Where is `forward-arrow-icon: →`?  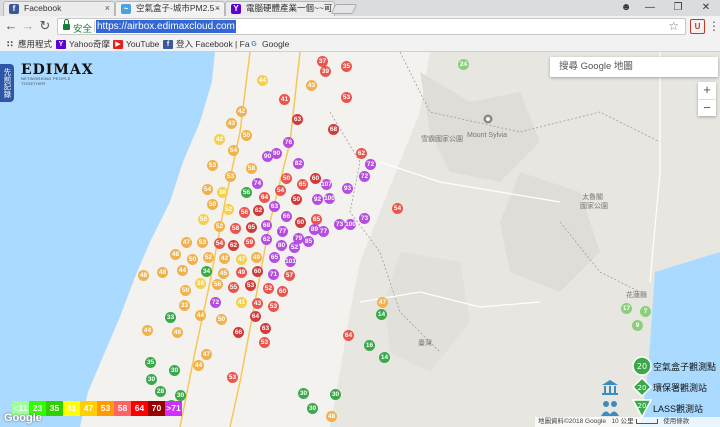
forward-arrow-icon: → is located at coordinates (28, 26).